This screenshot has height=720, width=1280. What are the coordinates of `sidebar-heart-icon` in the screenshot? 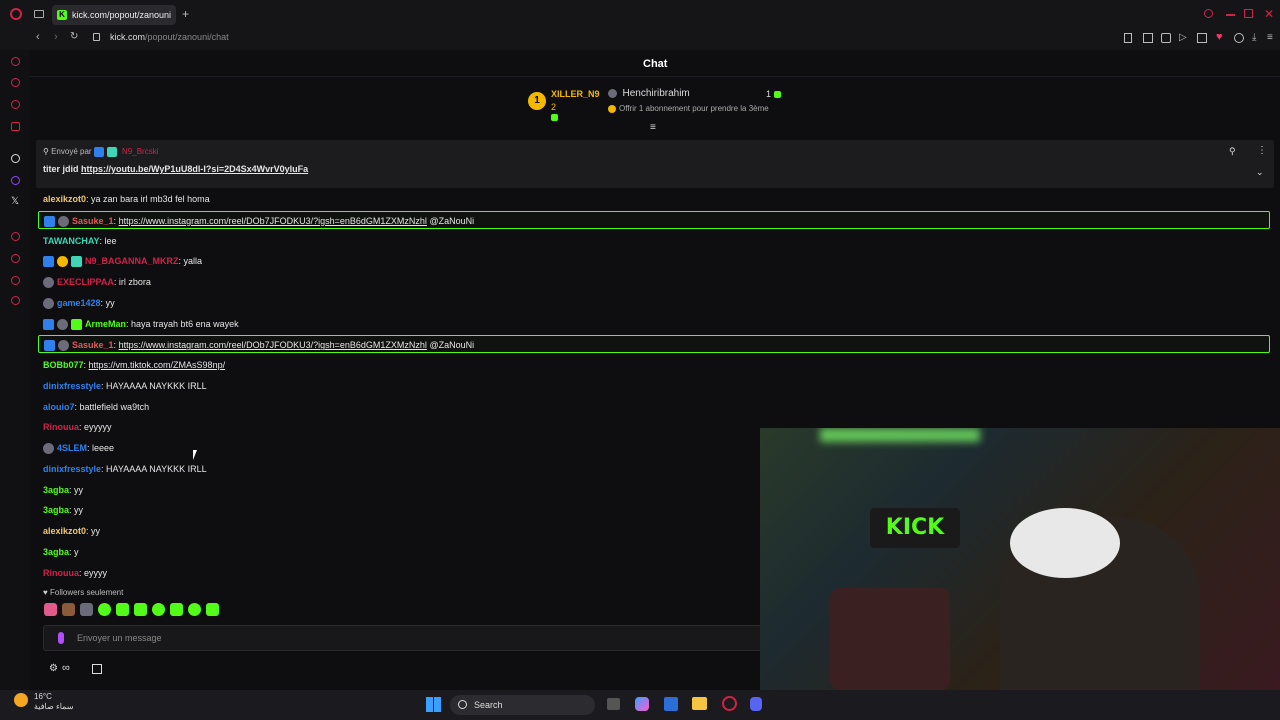 It's located at (15, 280).